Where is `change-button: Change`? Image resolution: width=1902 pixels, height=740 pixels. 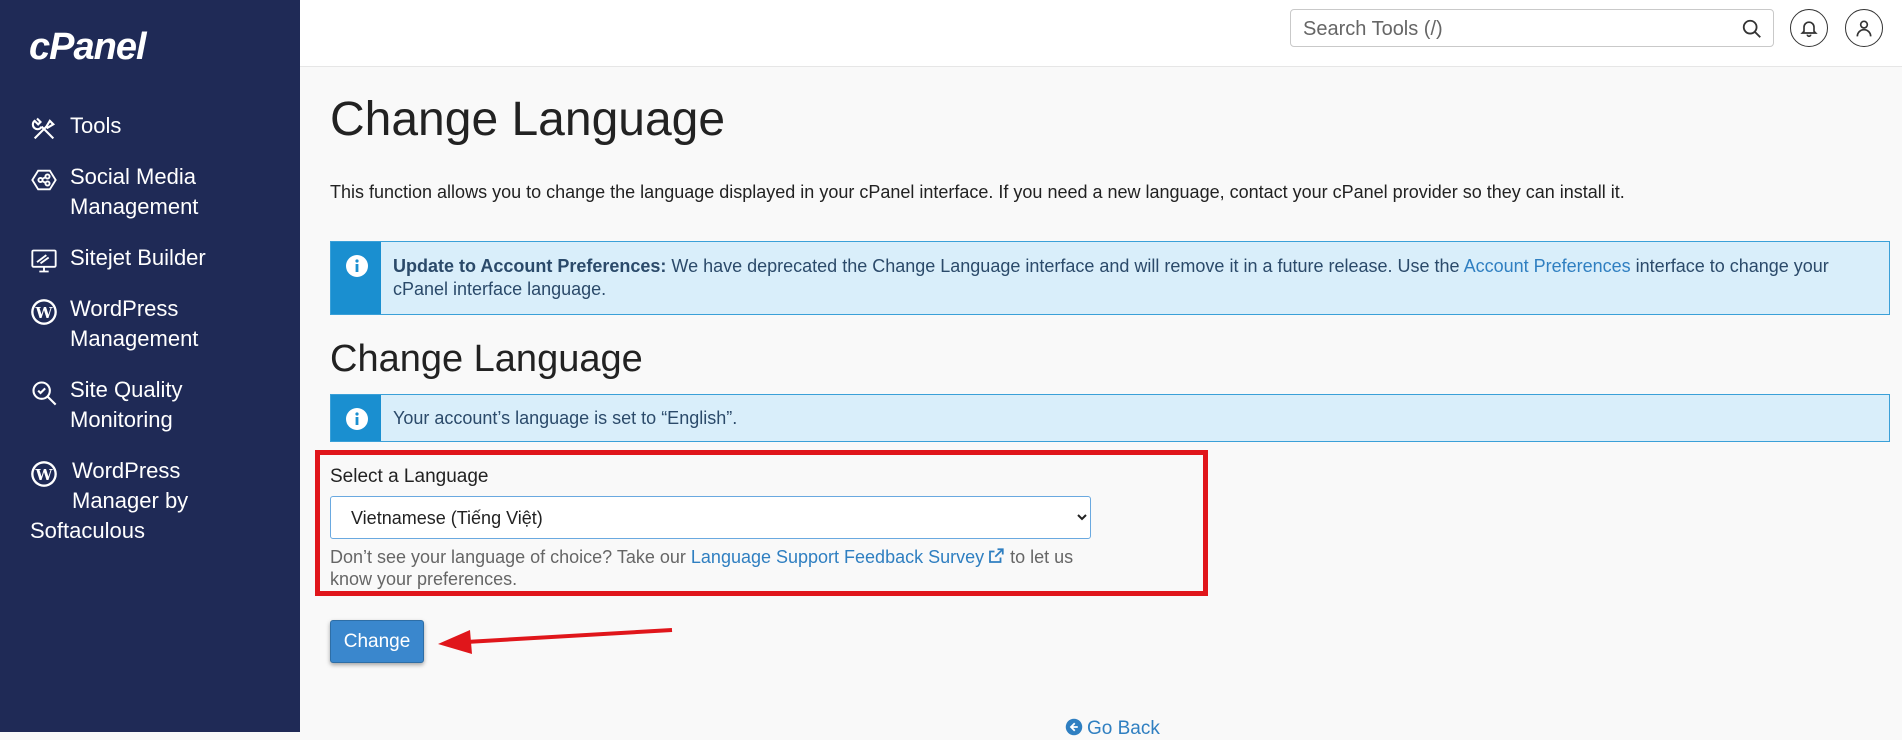
change-button: Change is located at coordinates (377, 641).